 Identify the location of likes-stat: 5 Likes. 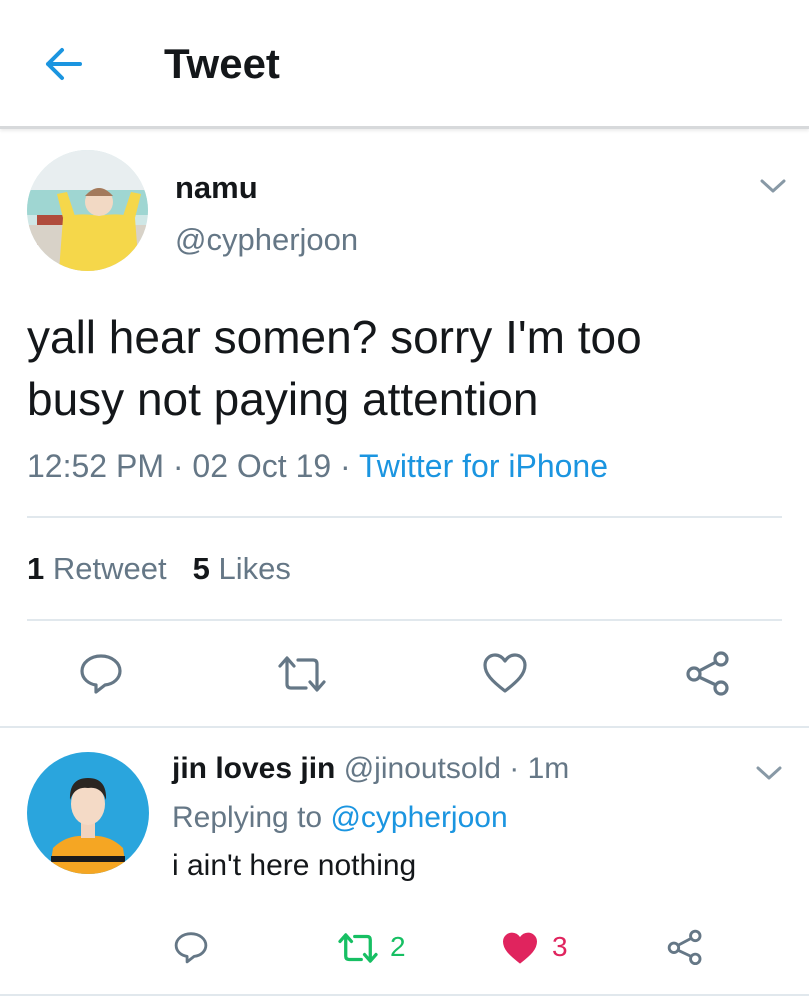
(242, 568).